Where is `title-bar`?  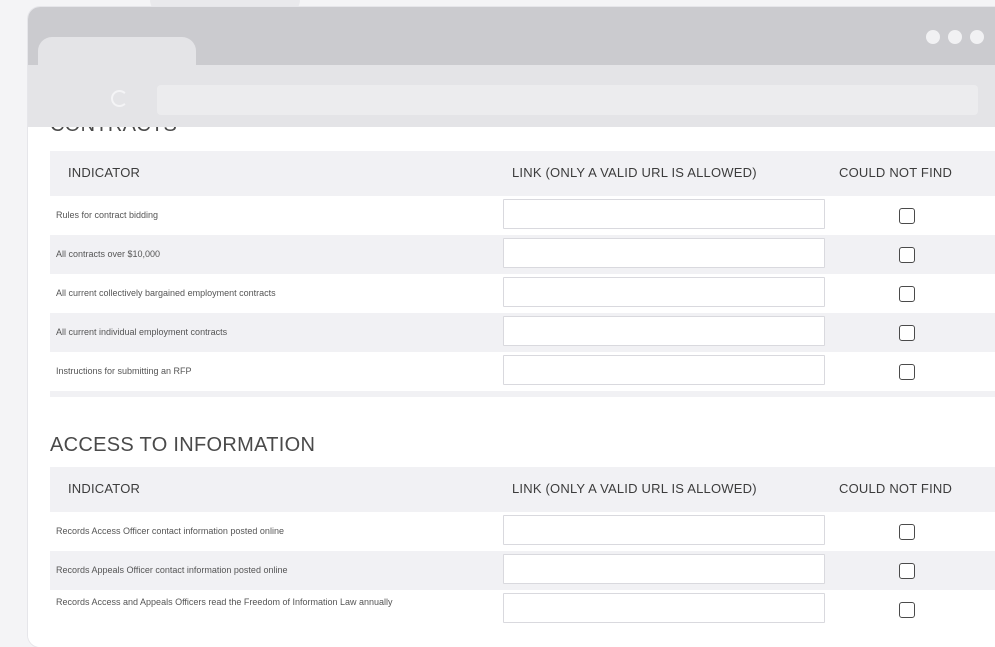 title-bar is located at coordinates (511, 37).